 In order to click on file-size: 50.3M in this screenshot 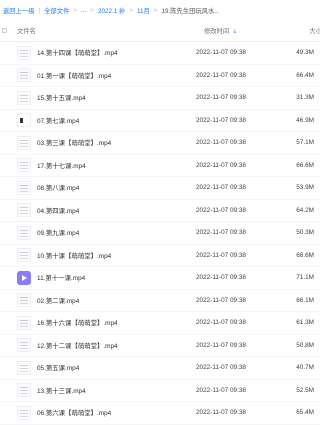, I will do `click(305, 233)`.